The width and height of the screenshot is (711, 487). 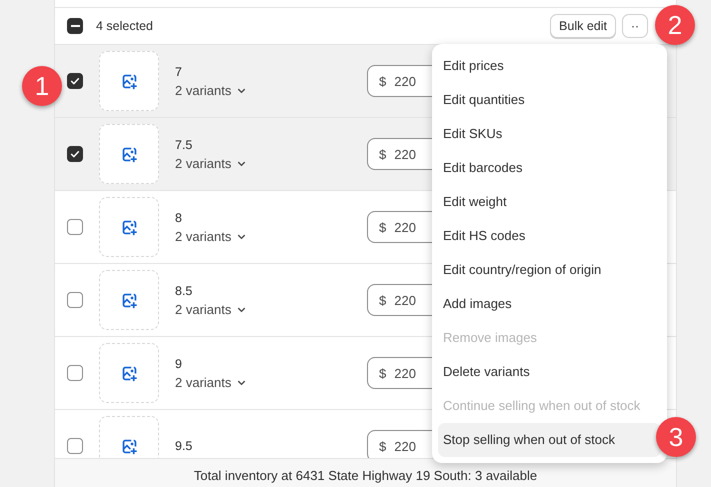 What do you see at coordinates (184, 145) in the screenshot?
I see `variant-title: 7.5` at bounding box center [184, 145].